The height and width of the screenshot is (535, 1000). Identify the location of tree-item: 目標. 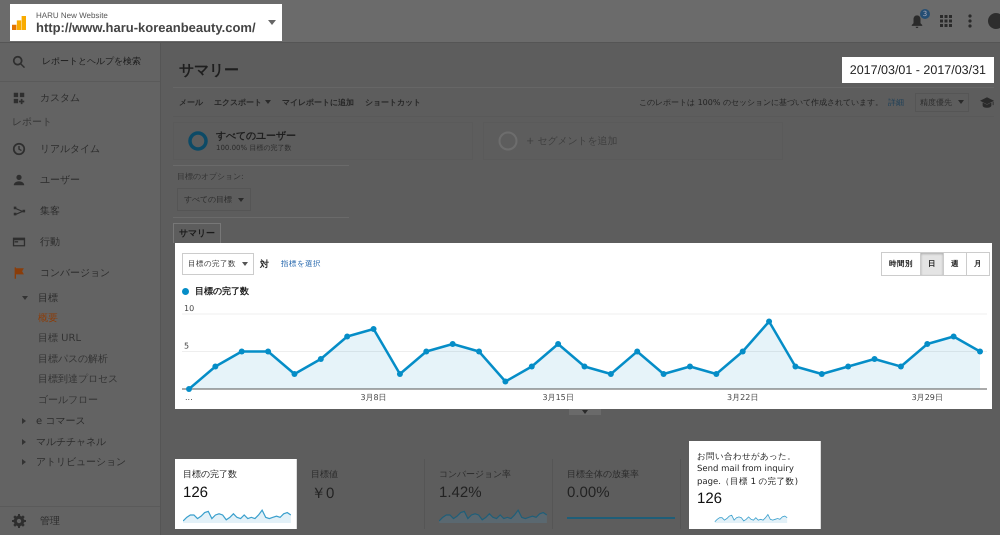
(80, 298).